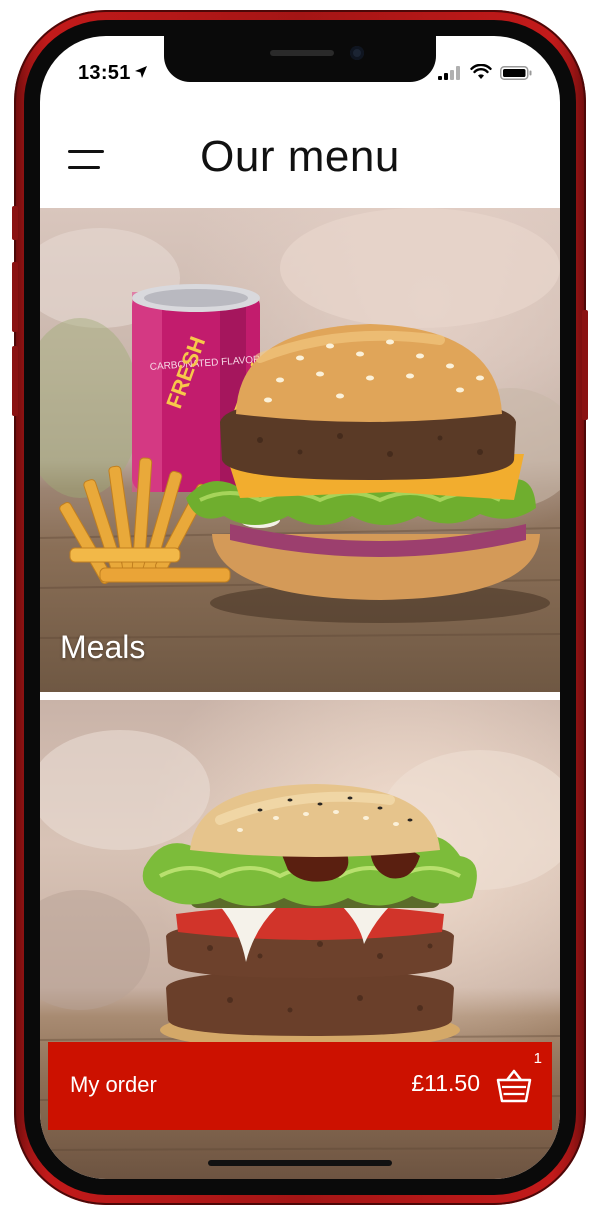 Image resolution: width=600 pixels, height=1215 pixels. I want to click on battery-icon, so click(516, 73).